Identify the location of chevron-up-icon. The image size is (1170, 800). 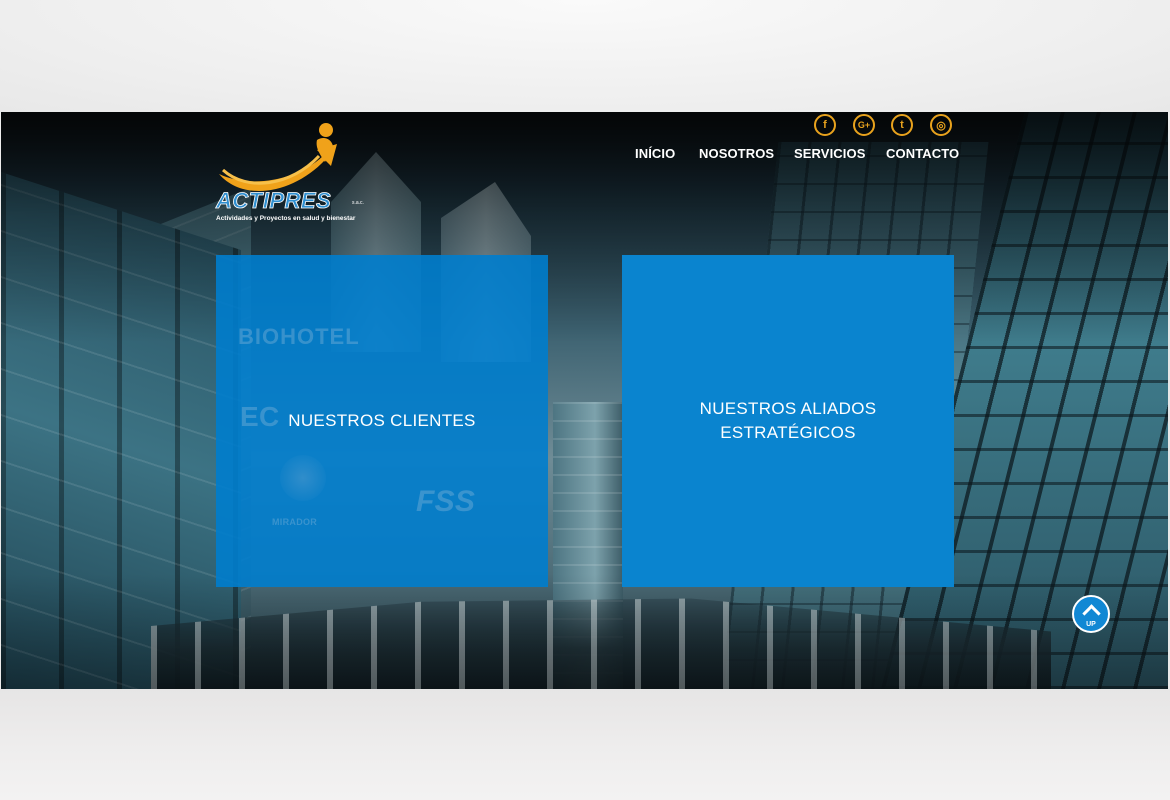
(1091, 613).